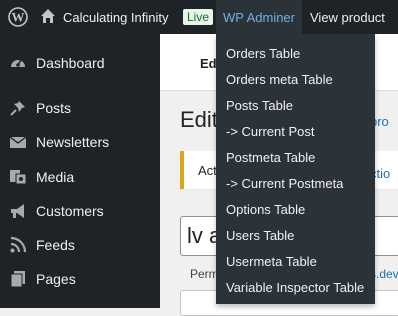 The image size is (398, 316). I want to click on permalink-label: Perm, so click(204, 274).